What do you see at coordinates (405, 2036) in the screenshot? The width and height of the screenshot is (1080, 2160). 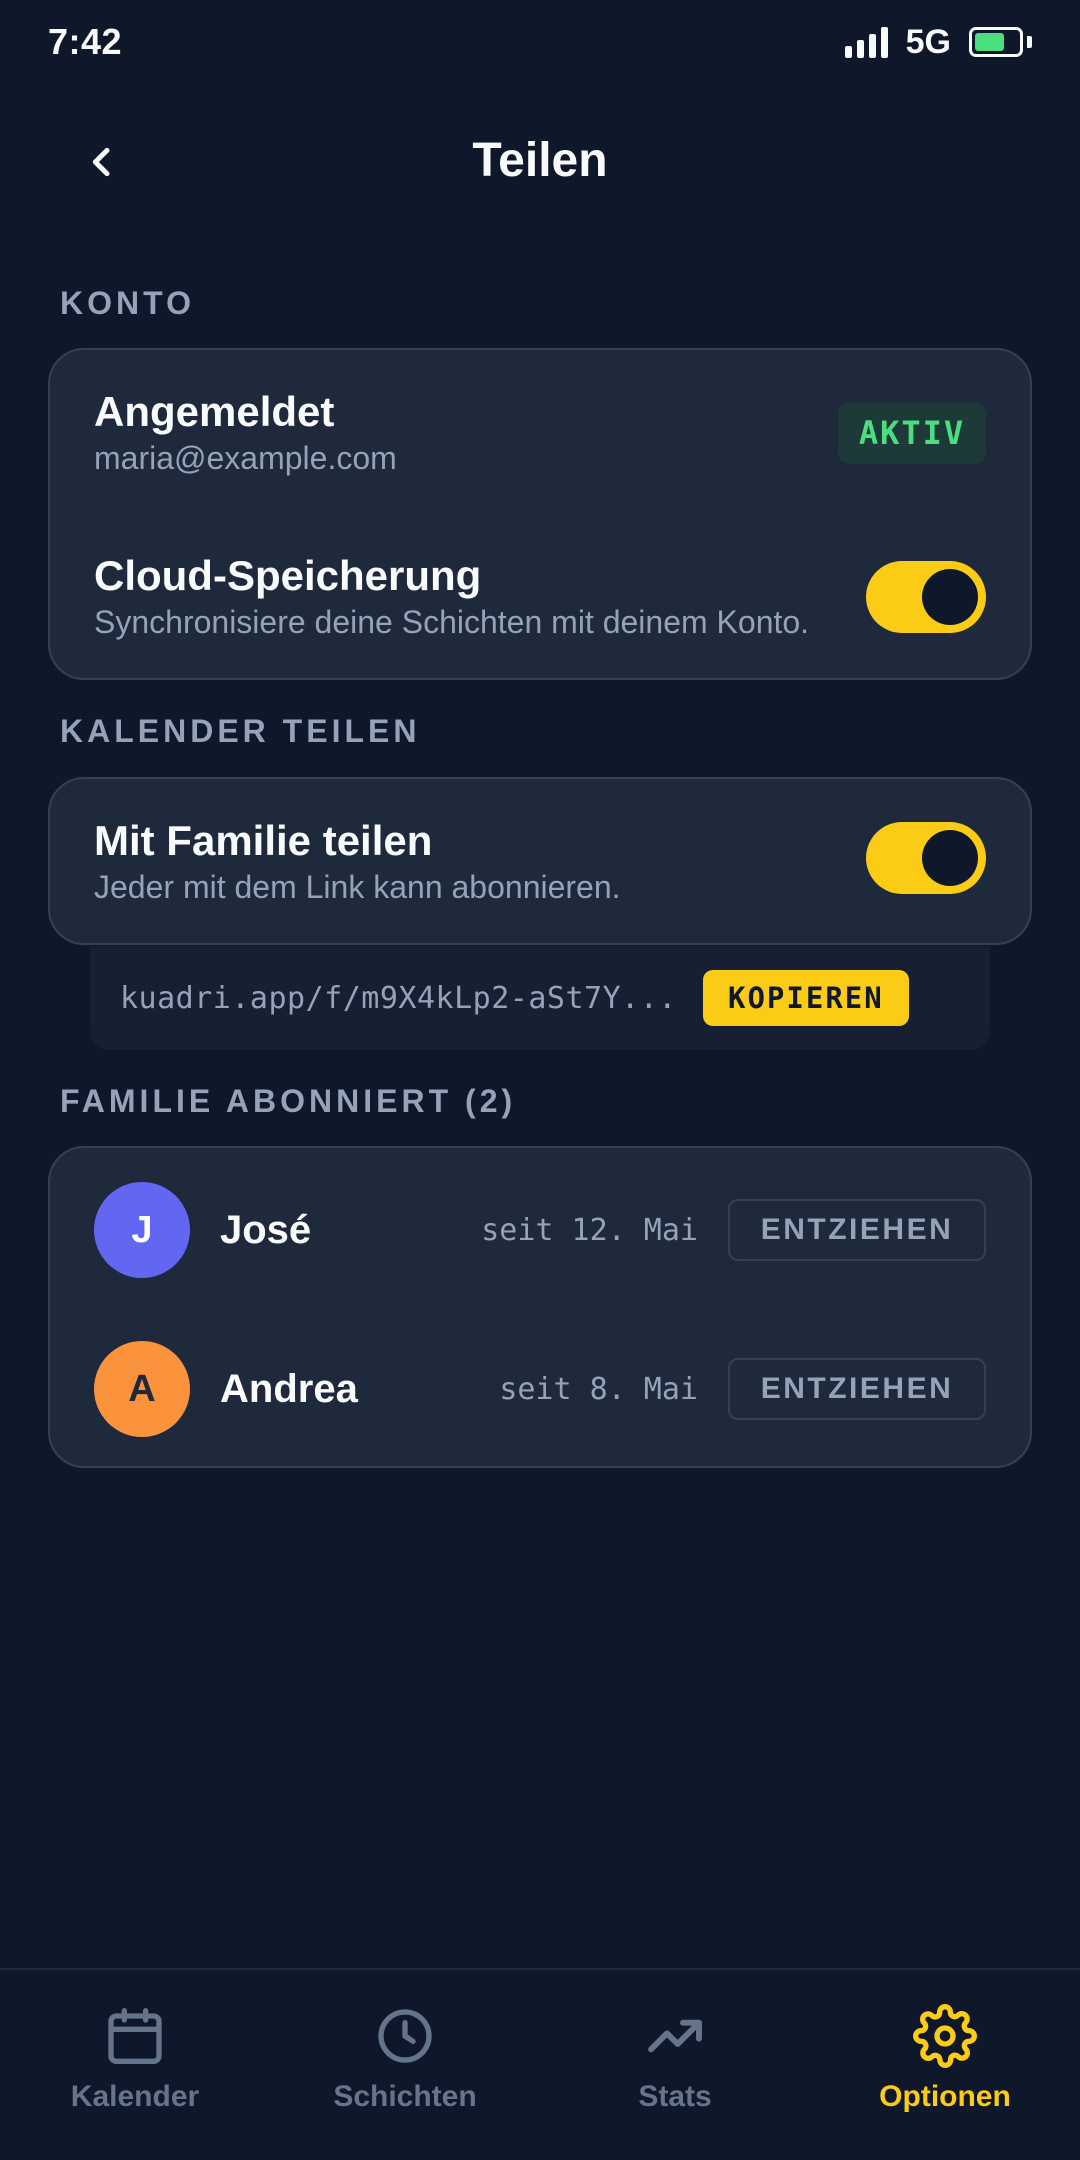 I see `clock-icon` at bounding box center [405, 2036].